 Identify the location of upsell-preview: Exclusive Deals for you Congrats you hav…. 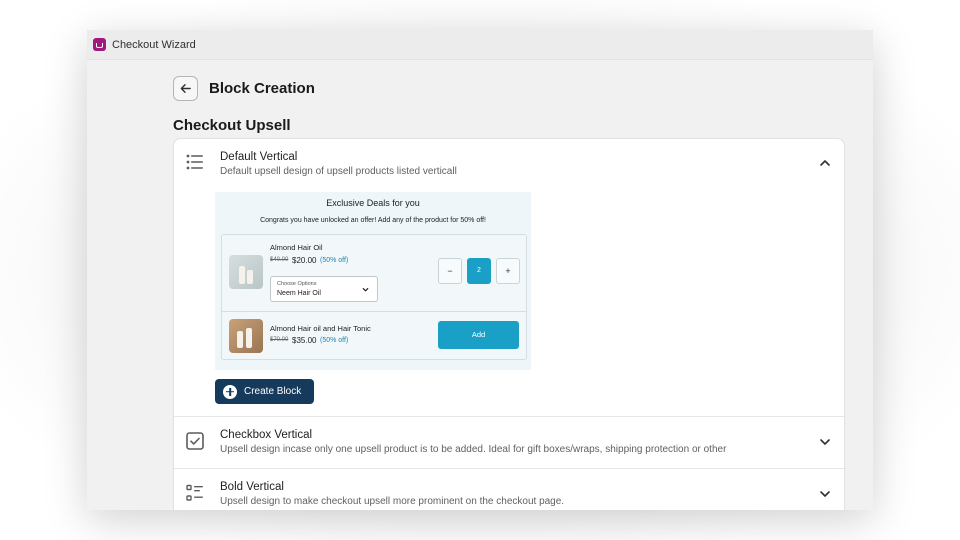
(373, 281).